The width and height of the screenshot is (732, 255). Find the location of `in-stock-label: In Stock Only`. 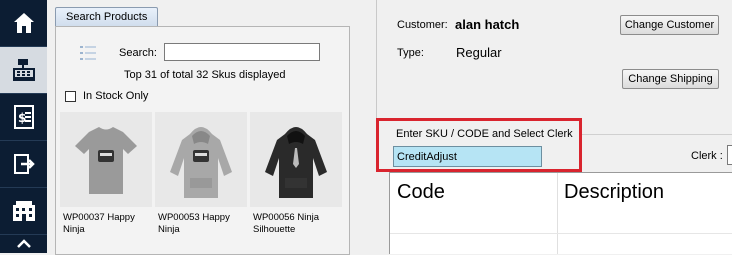

in-stock-label: In Stock Only is located at coordinates (116, 96).